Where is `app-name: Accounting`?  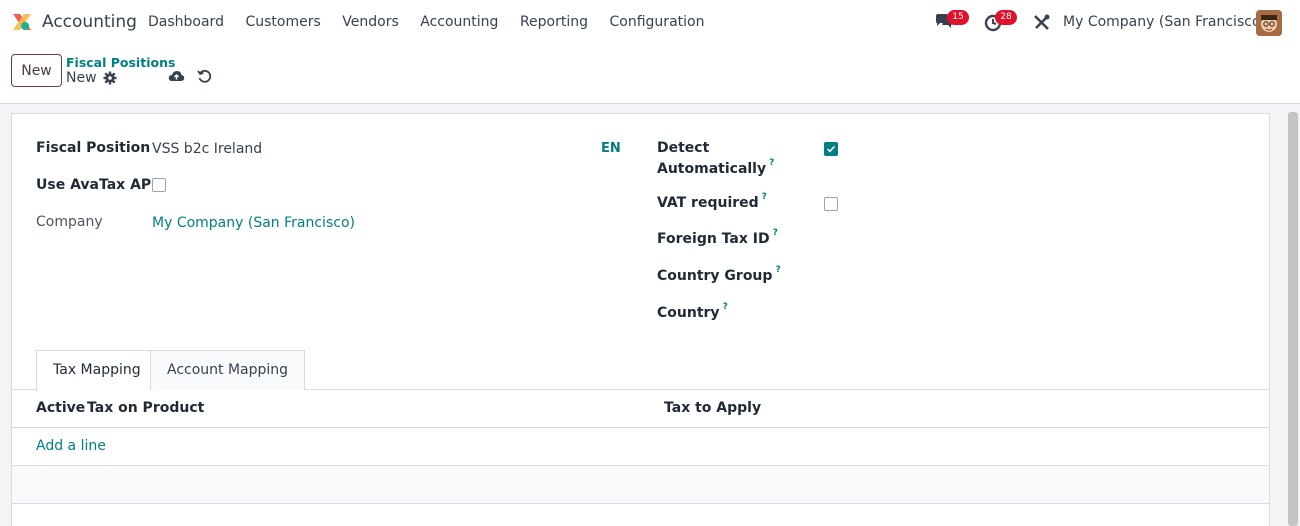
app-name: Accounting is located at coordinates (89, 22).